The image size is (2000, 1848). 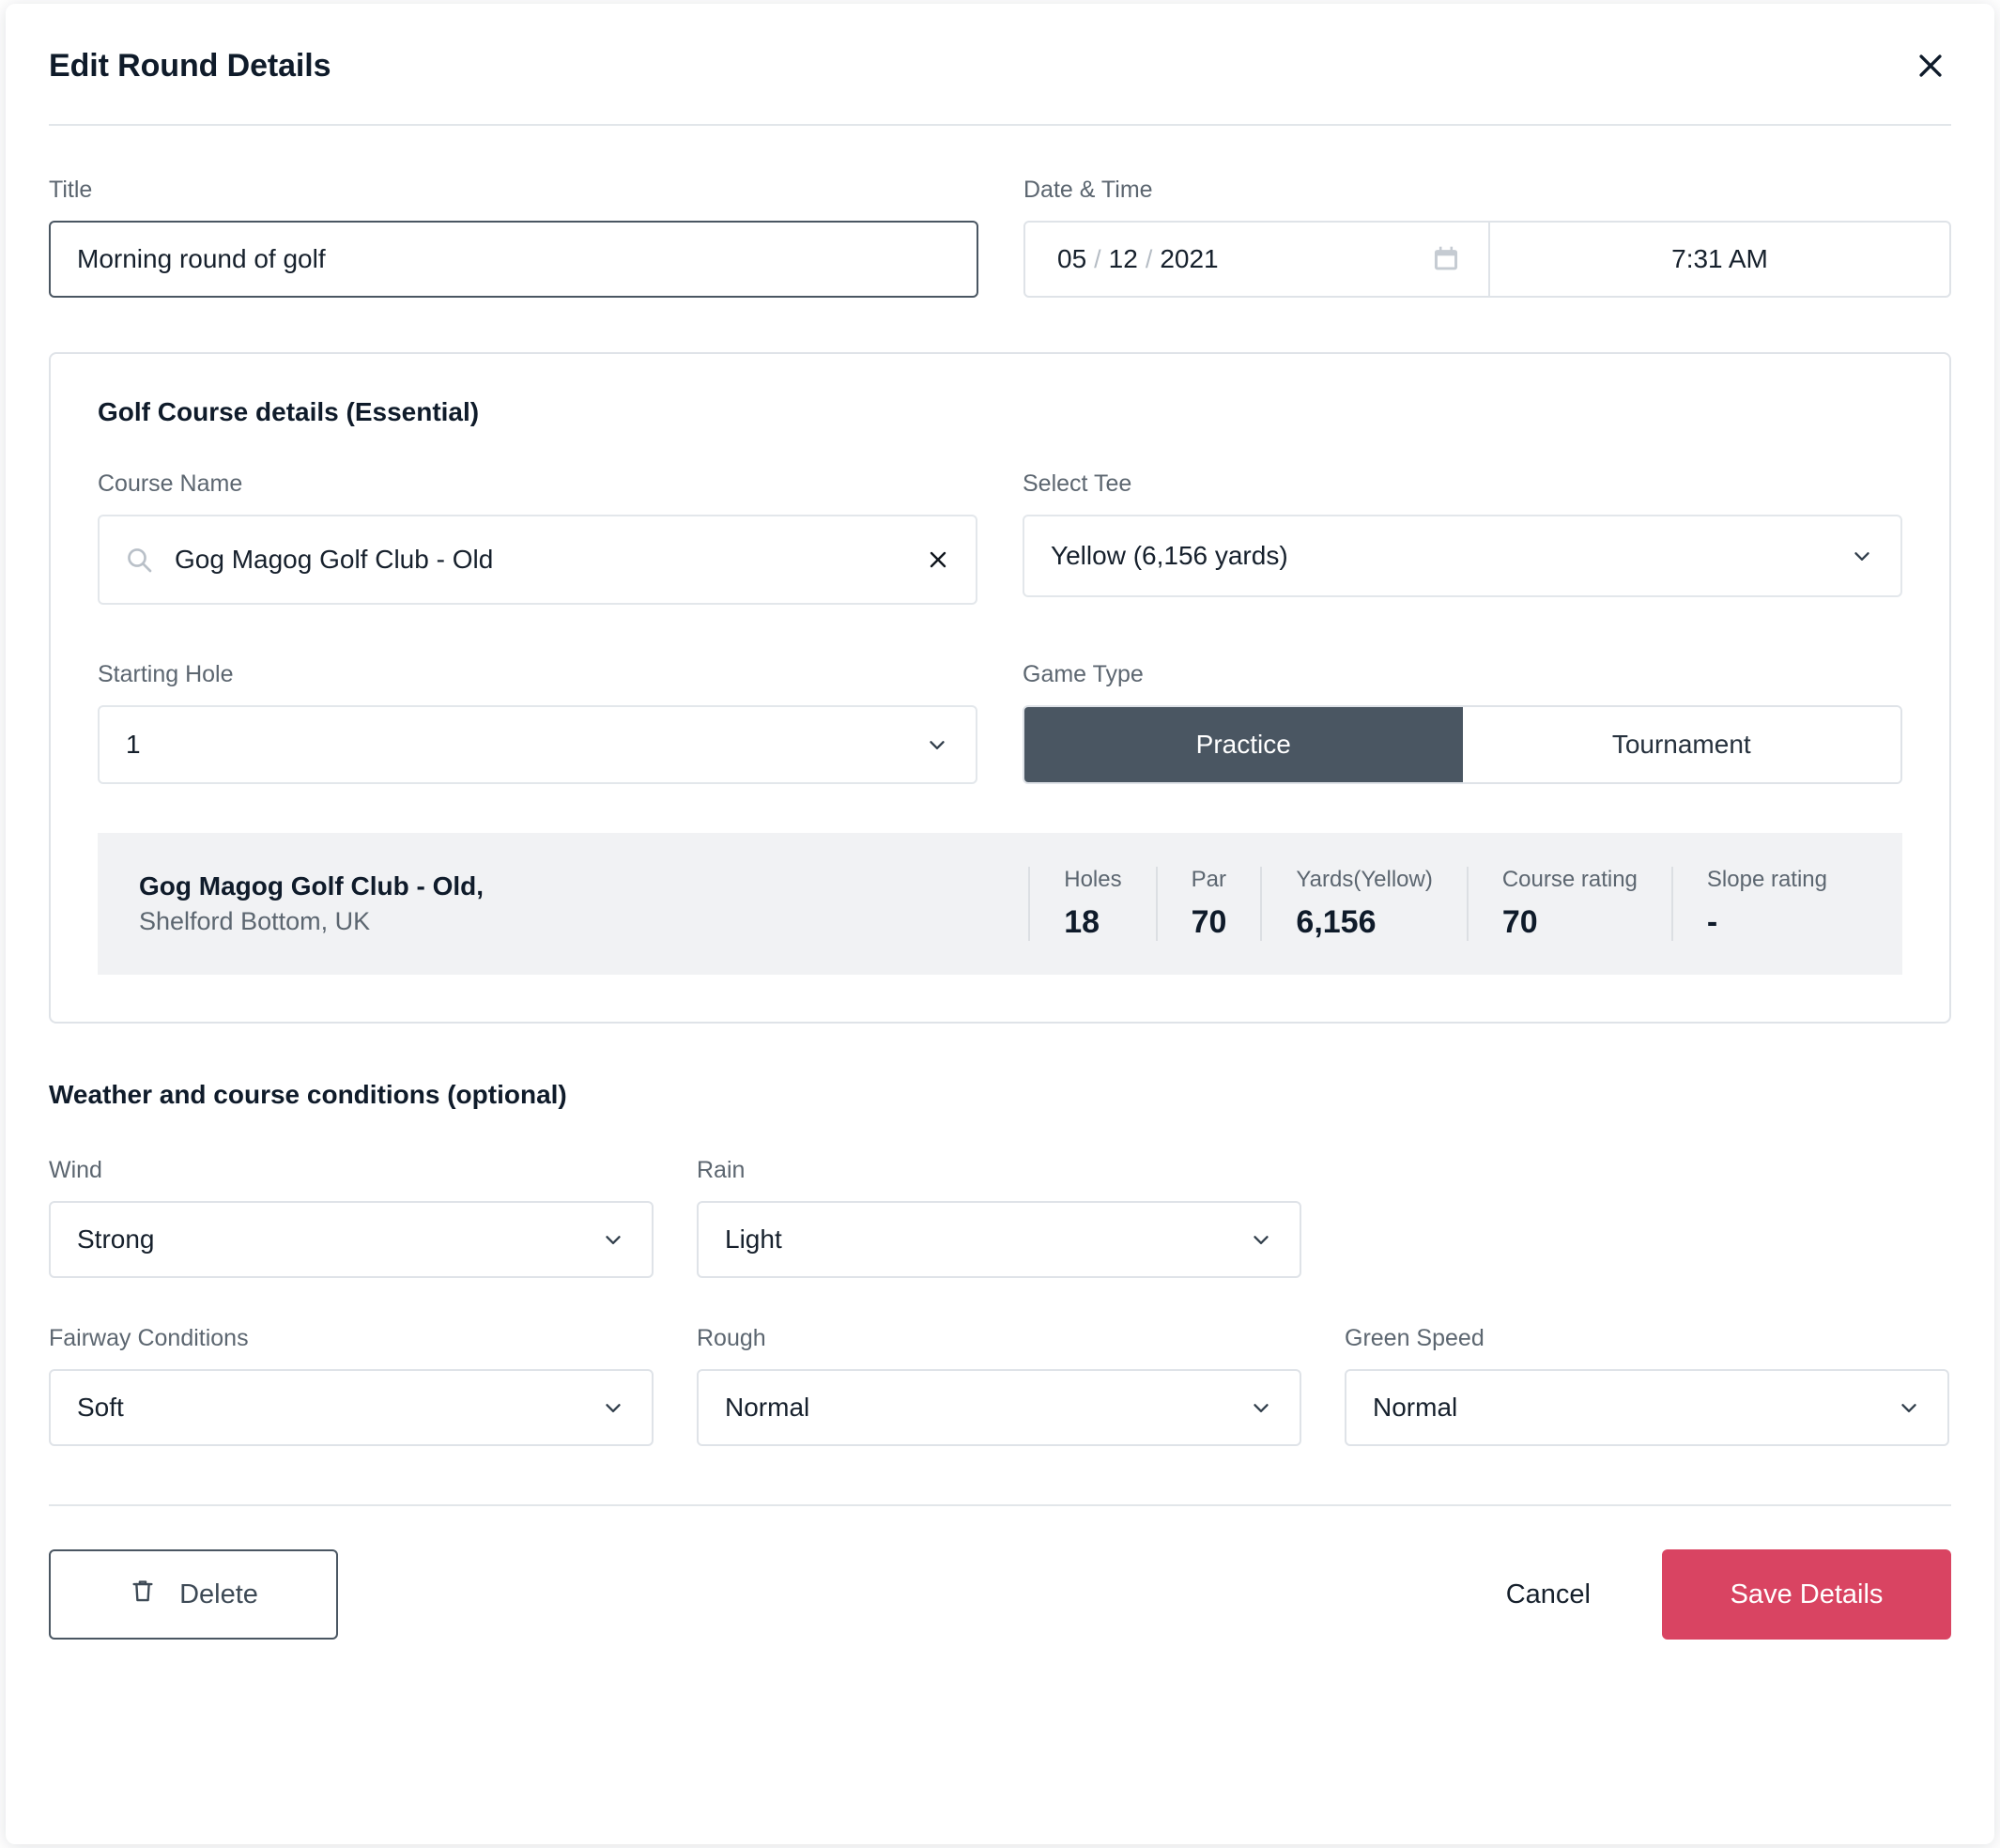 I want to click on rough-group: Rough Normal, so click(x=999, y=1386).